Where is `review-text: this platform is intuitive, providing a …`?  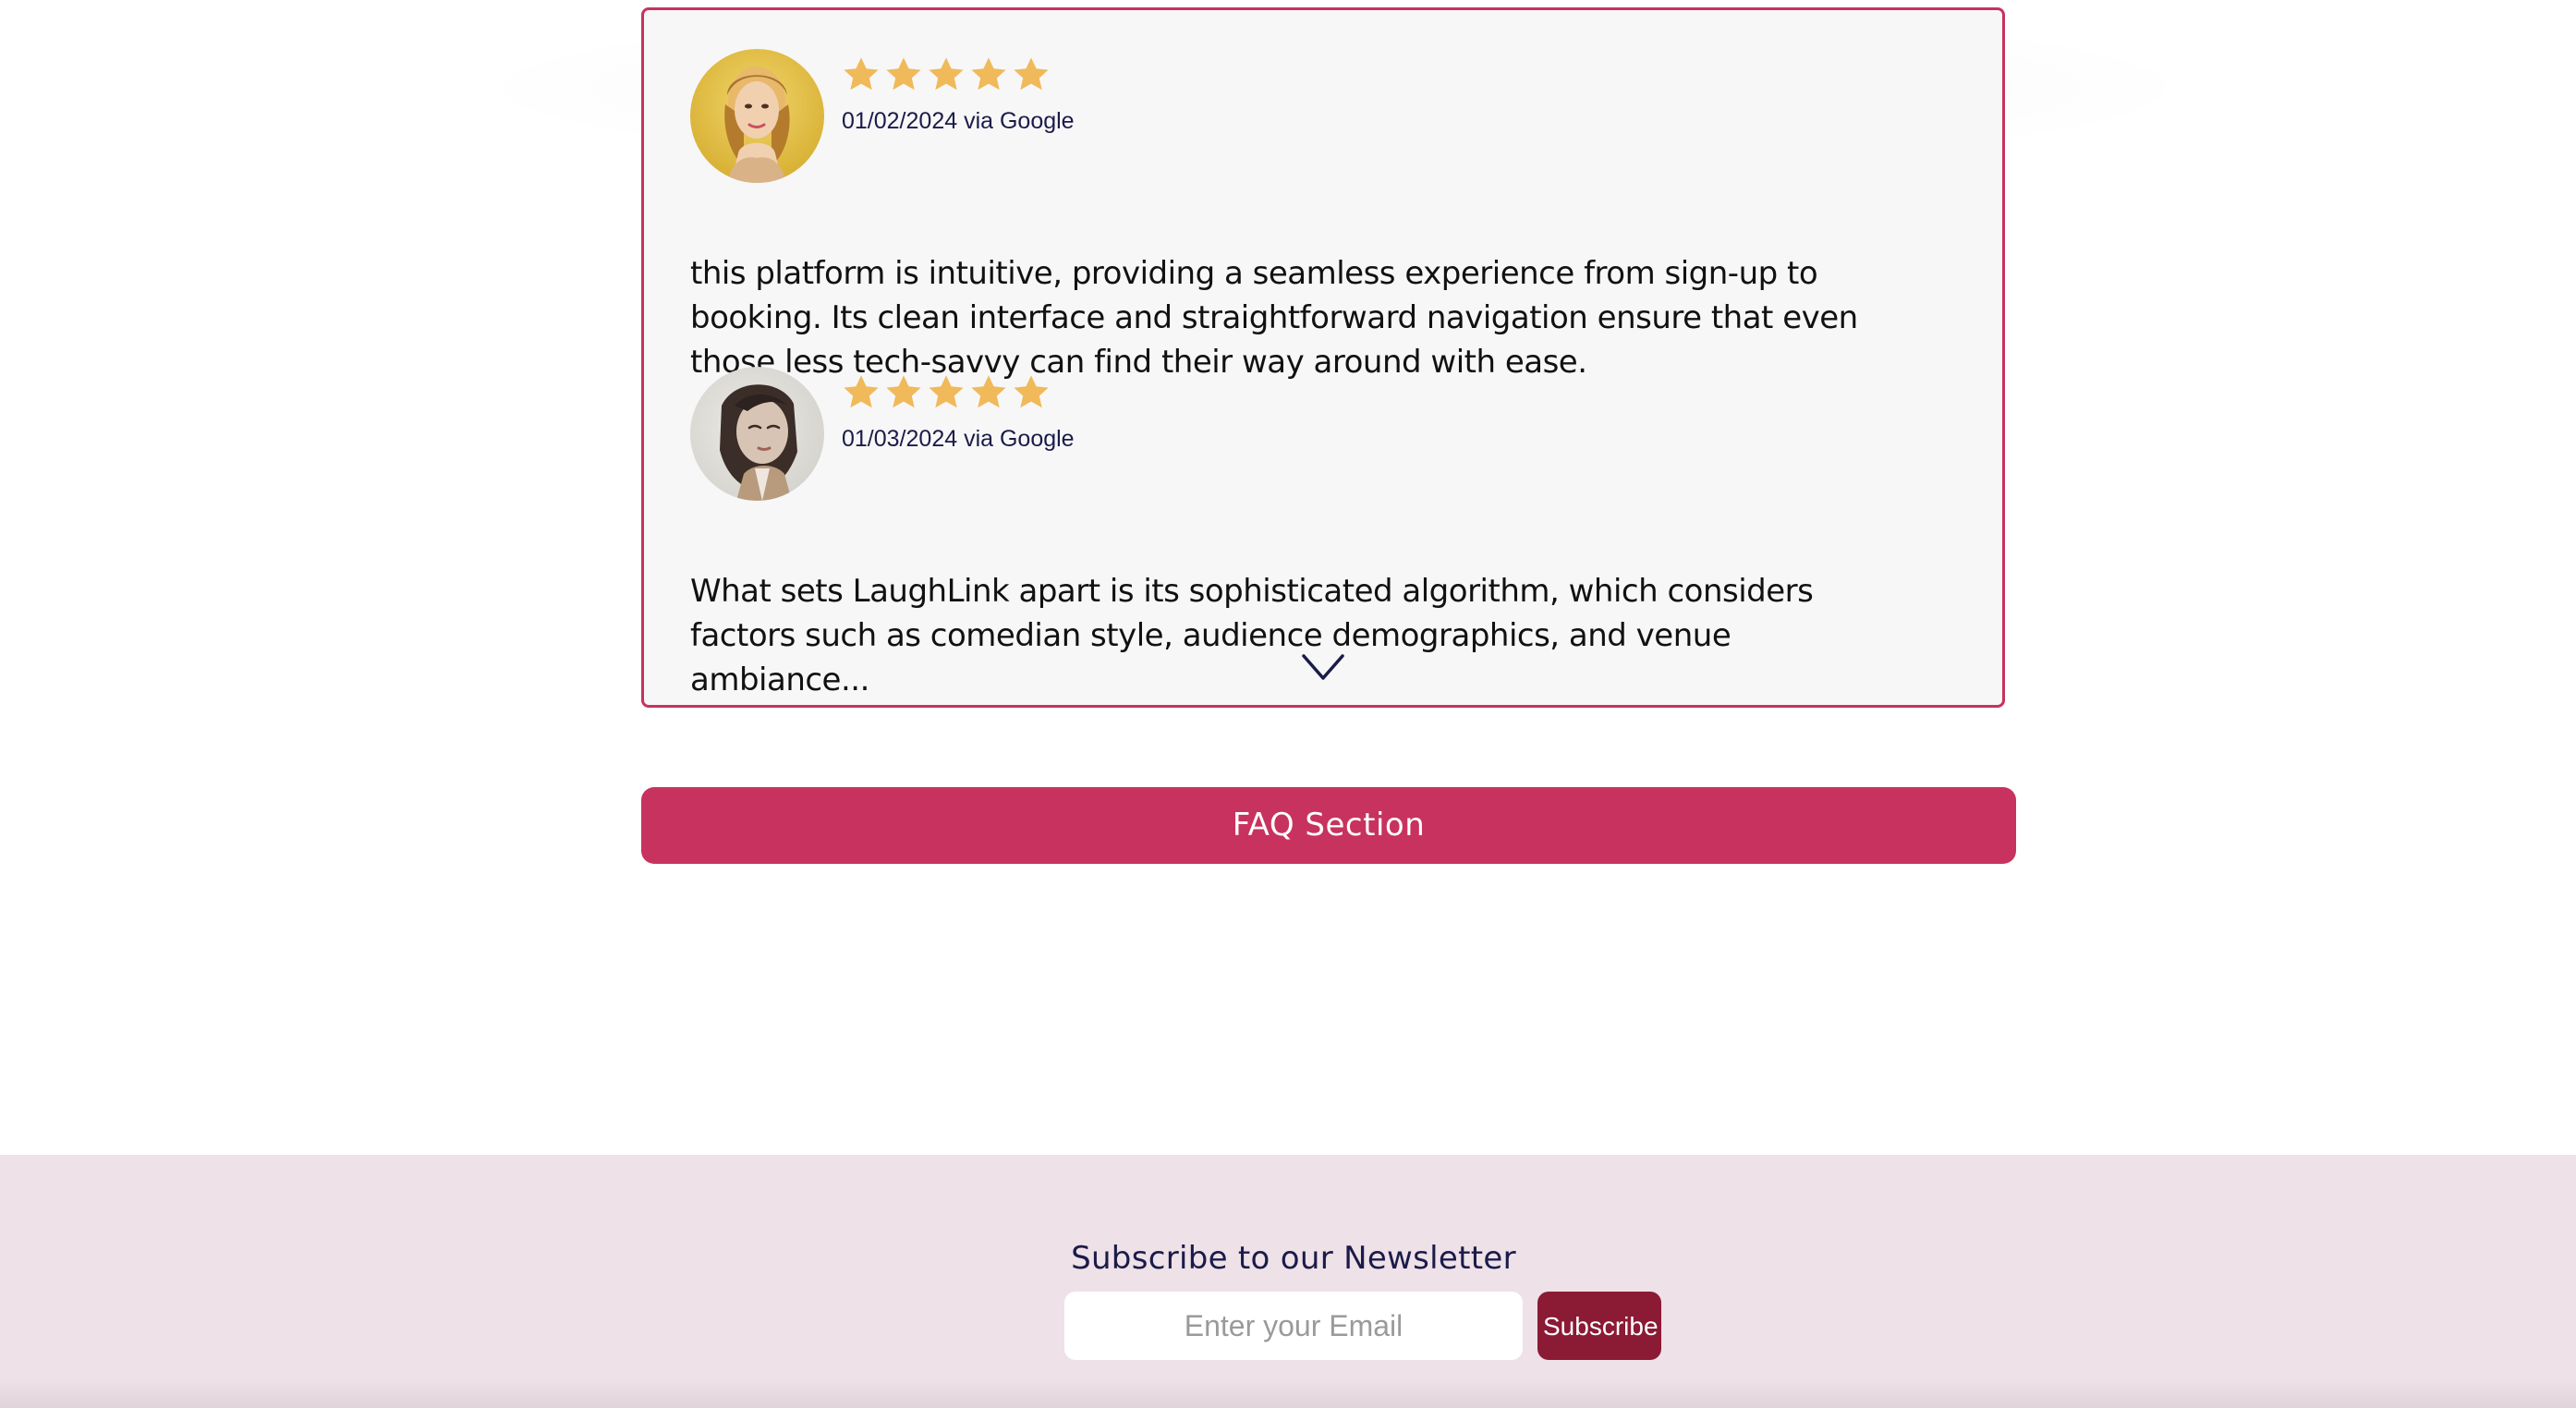
review-text: this platform is intuitive, providing a … is located at coordinates (1274, 318).